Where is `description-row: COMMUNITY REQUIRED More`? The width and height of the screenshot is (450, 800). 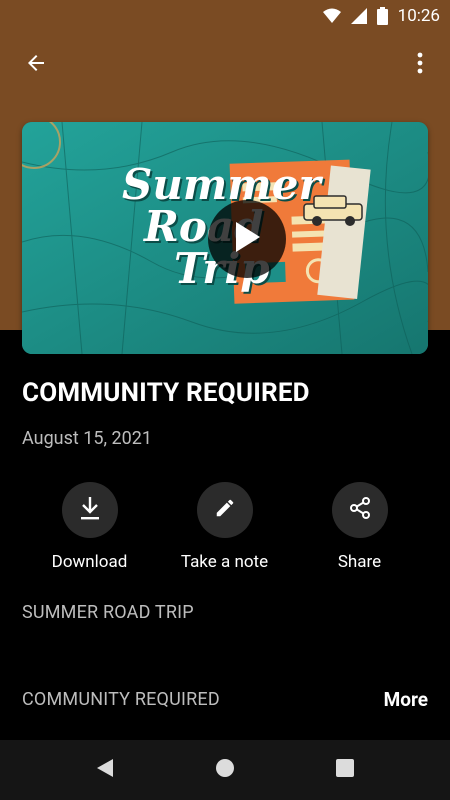
description-row: COMMUNITY REQUIRED More is located at coordinates (225, 699).